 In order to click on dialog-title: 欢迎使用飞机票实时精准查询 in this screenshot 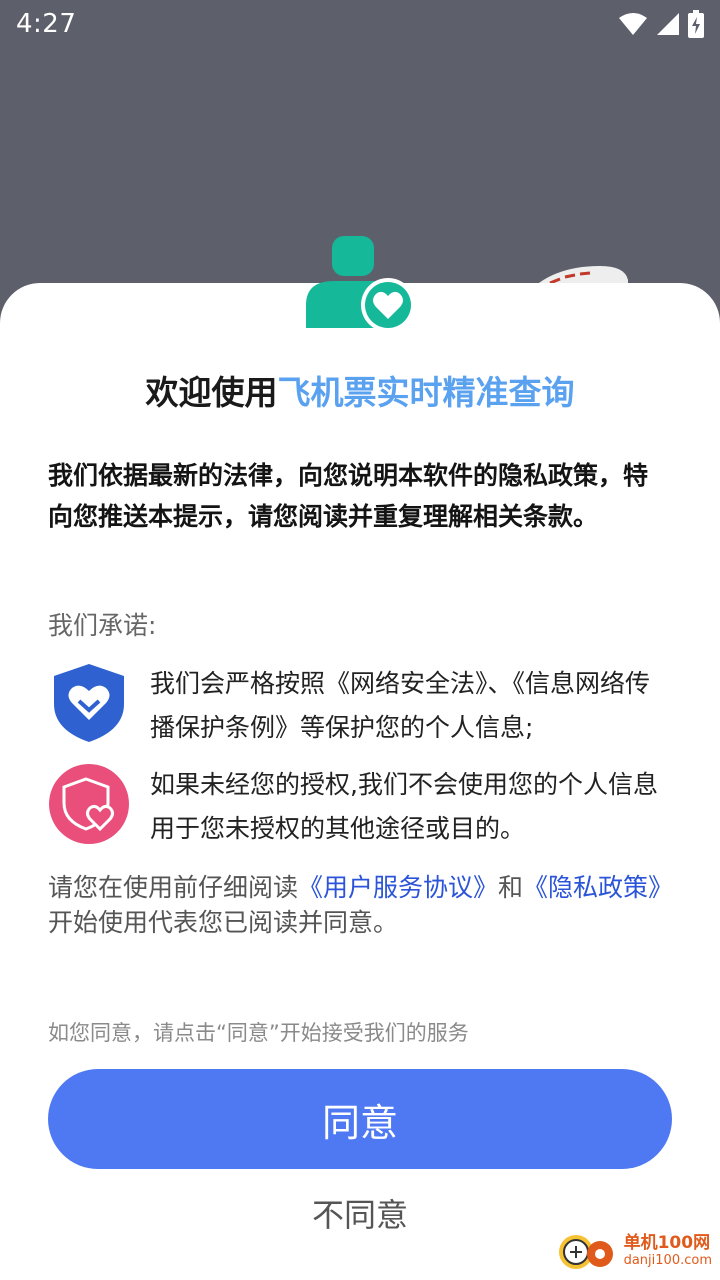, I will do `click(360, 390)`.